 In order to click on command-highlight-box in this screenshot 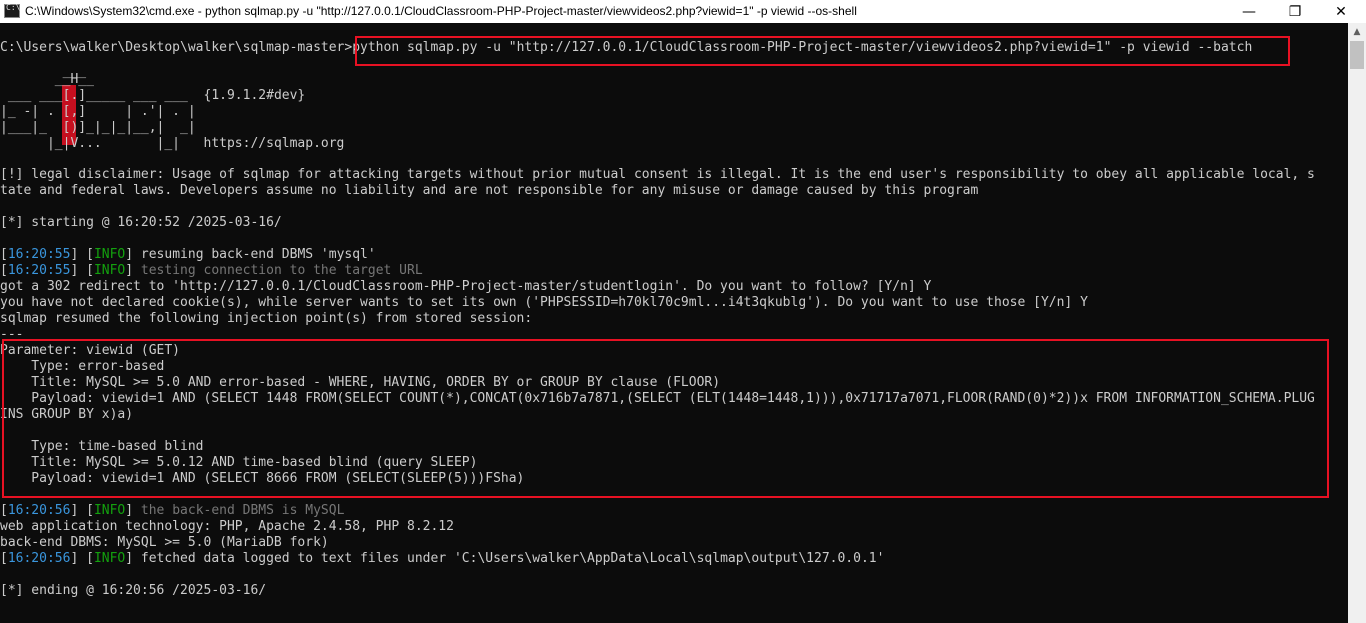, I will do `click(822, 51)`.